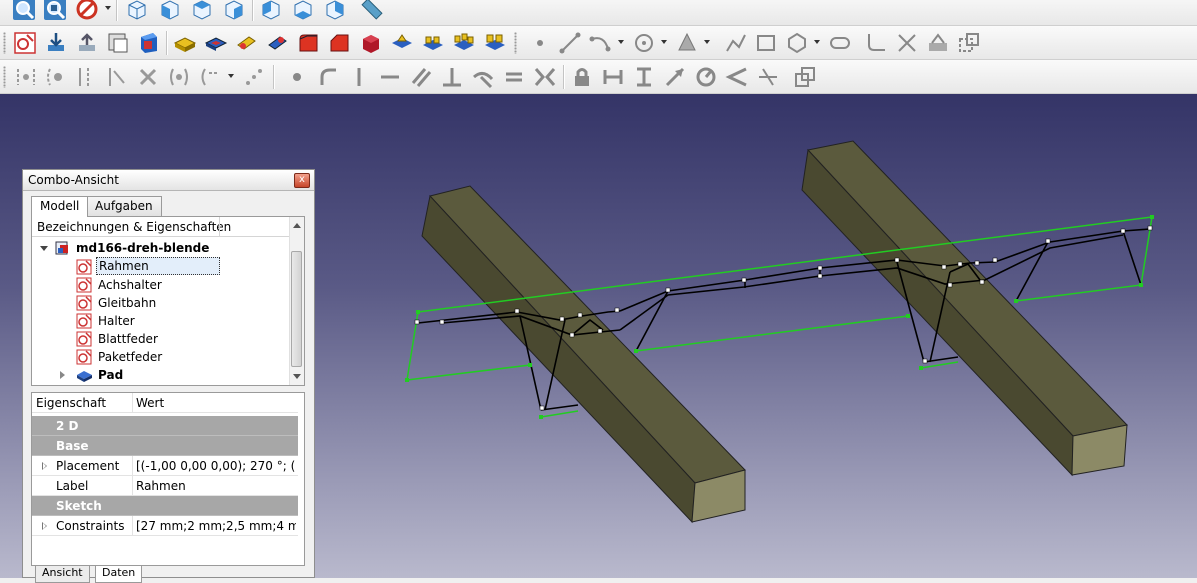 Image resolution: width=1197 pixels, height=583 pixels. Describe the element at coordinates (87, 43) in the screenshot. I see `view-sketch-icon` at that location.